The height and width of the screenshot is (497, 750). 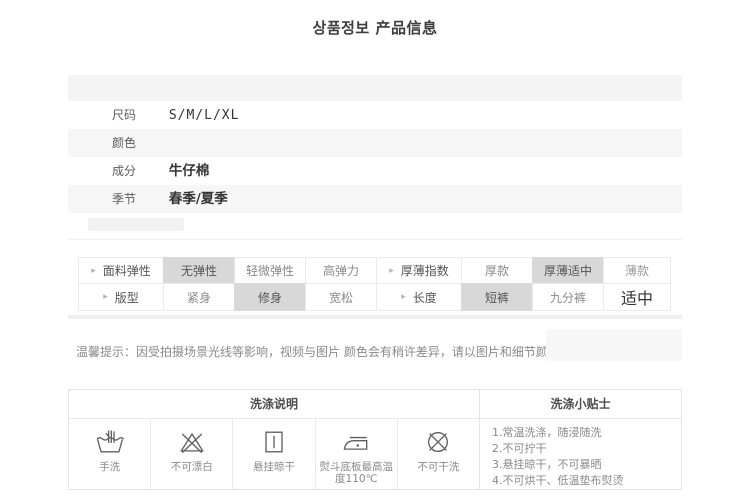 I want to click on care-instructions-section: 洗涤说明 手洗 不可漂白 悬挂晾干 熨斗底板最高温度110℃ 不可干洗, so click(x=274, y=439).